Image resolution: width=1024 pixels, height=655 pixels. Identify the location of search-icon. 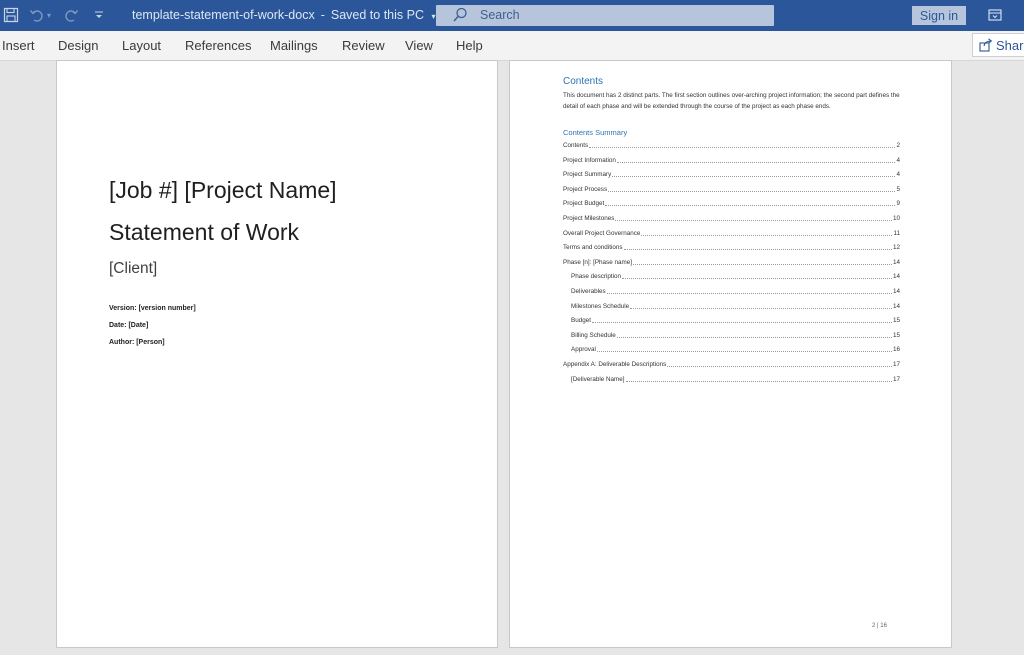
(460, 15).